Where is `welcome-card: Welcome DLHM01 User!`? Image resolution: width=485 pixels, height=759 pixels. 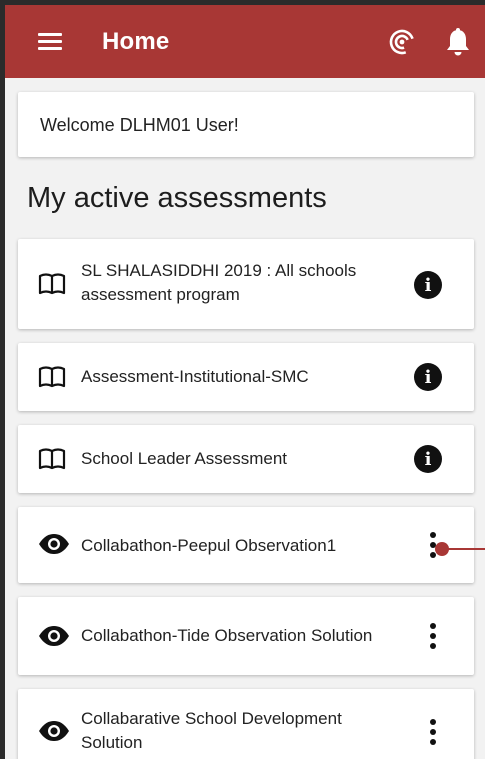
welcome-card: Welcome DLHM01 User! is located at coordinates (246, 124).